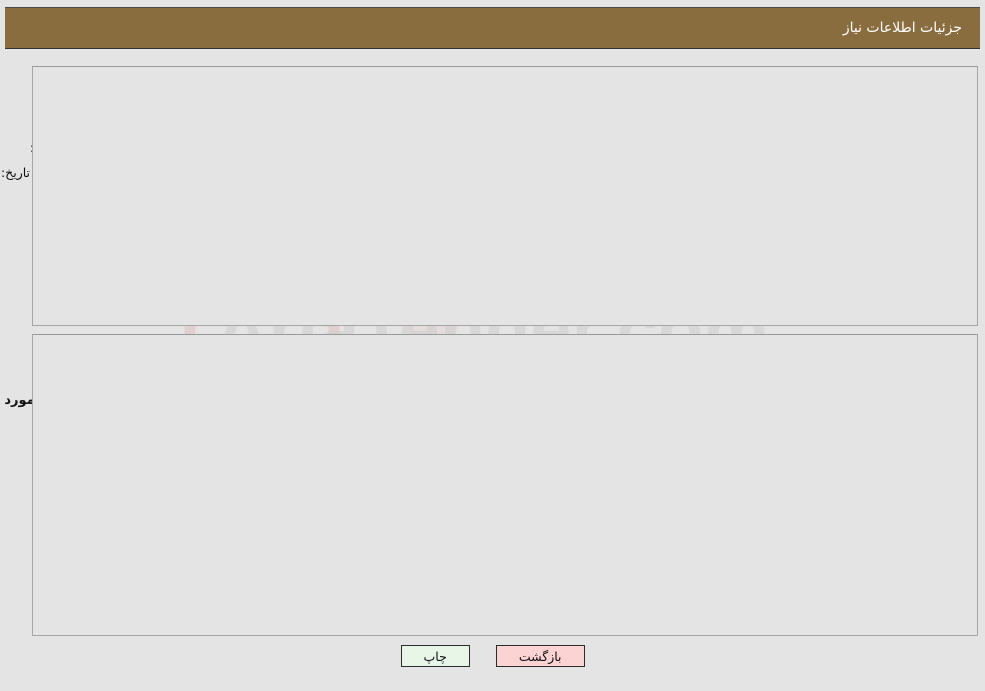 This screenshot has width=985, height=691. What do you see at coordinates (540, 656) in the screenshot?
I see `back-button: بازگشت` at bounding box center [540, 656].